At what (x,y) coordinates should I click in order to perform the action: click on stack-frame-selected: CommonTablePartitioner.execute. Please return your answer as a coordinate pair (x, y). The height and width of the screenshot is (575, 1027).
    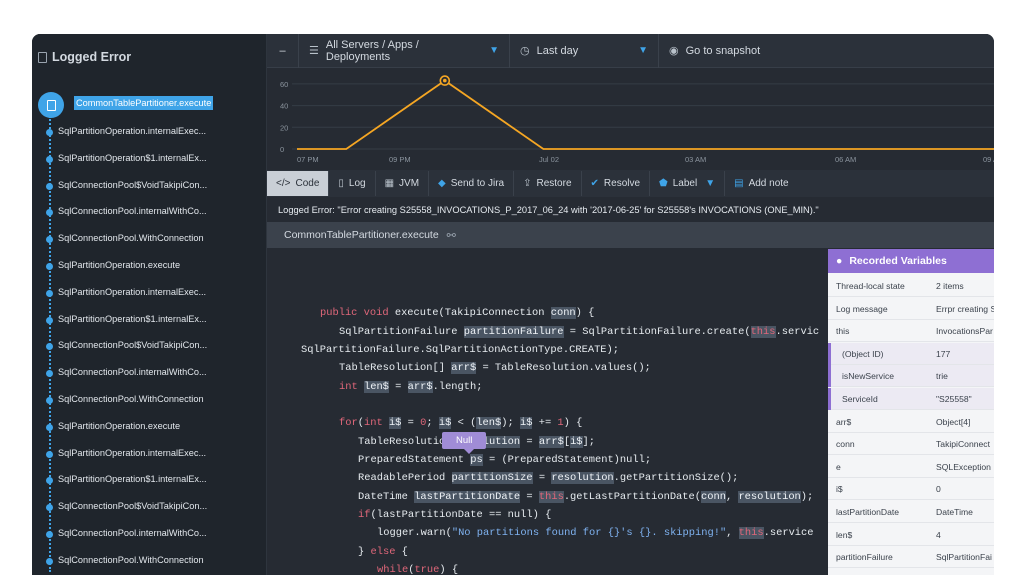
    Looking at the image, I should click on (144, 103).